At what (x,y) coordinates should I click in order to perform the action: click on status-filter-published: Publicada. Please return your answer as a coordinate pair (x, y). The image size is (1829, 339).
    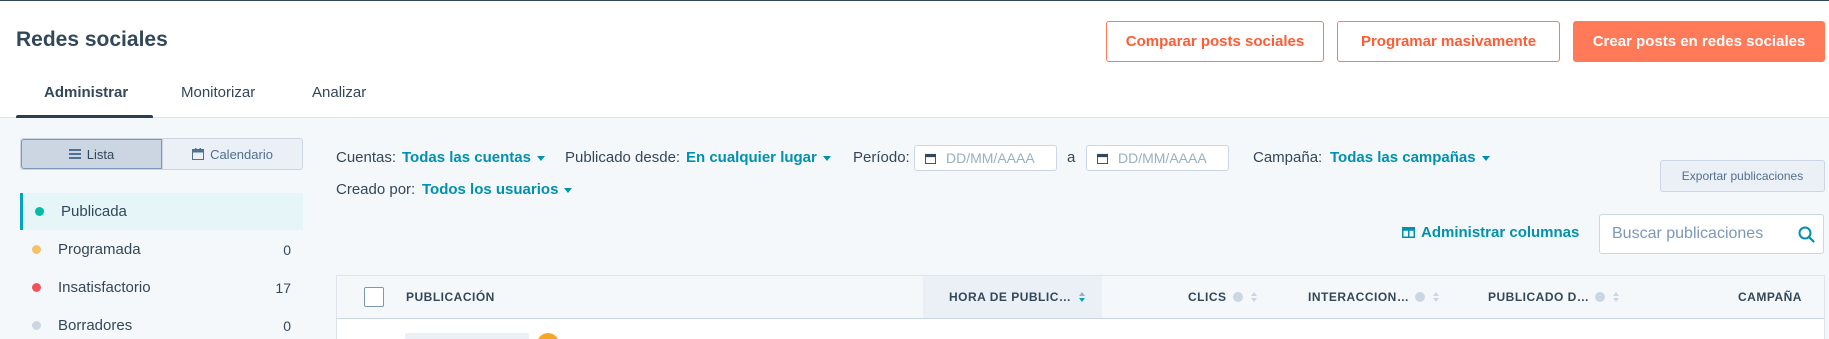
    Looking at the image, I should click on (161, 211).